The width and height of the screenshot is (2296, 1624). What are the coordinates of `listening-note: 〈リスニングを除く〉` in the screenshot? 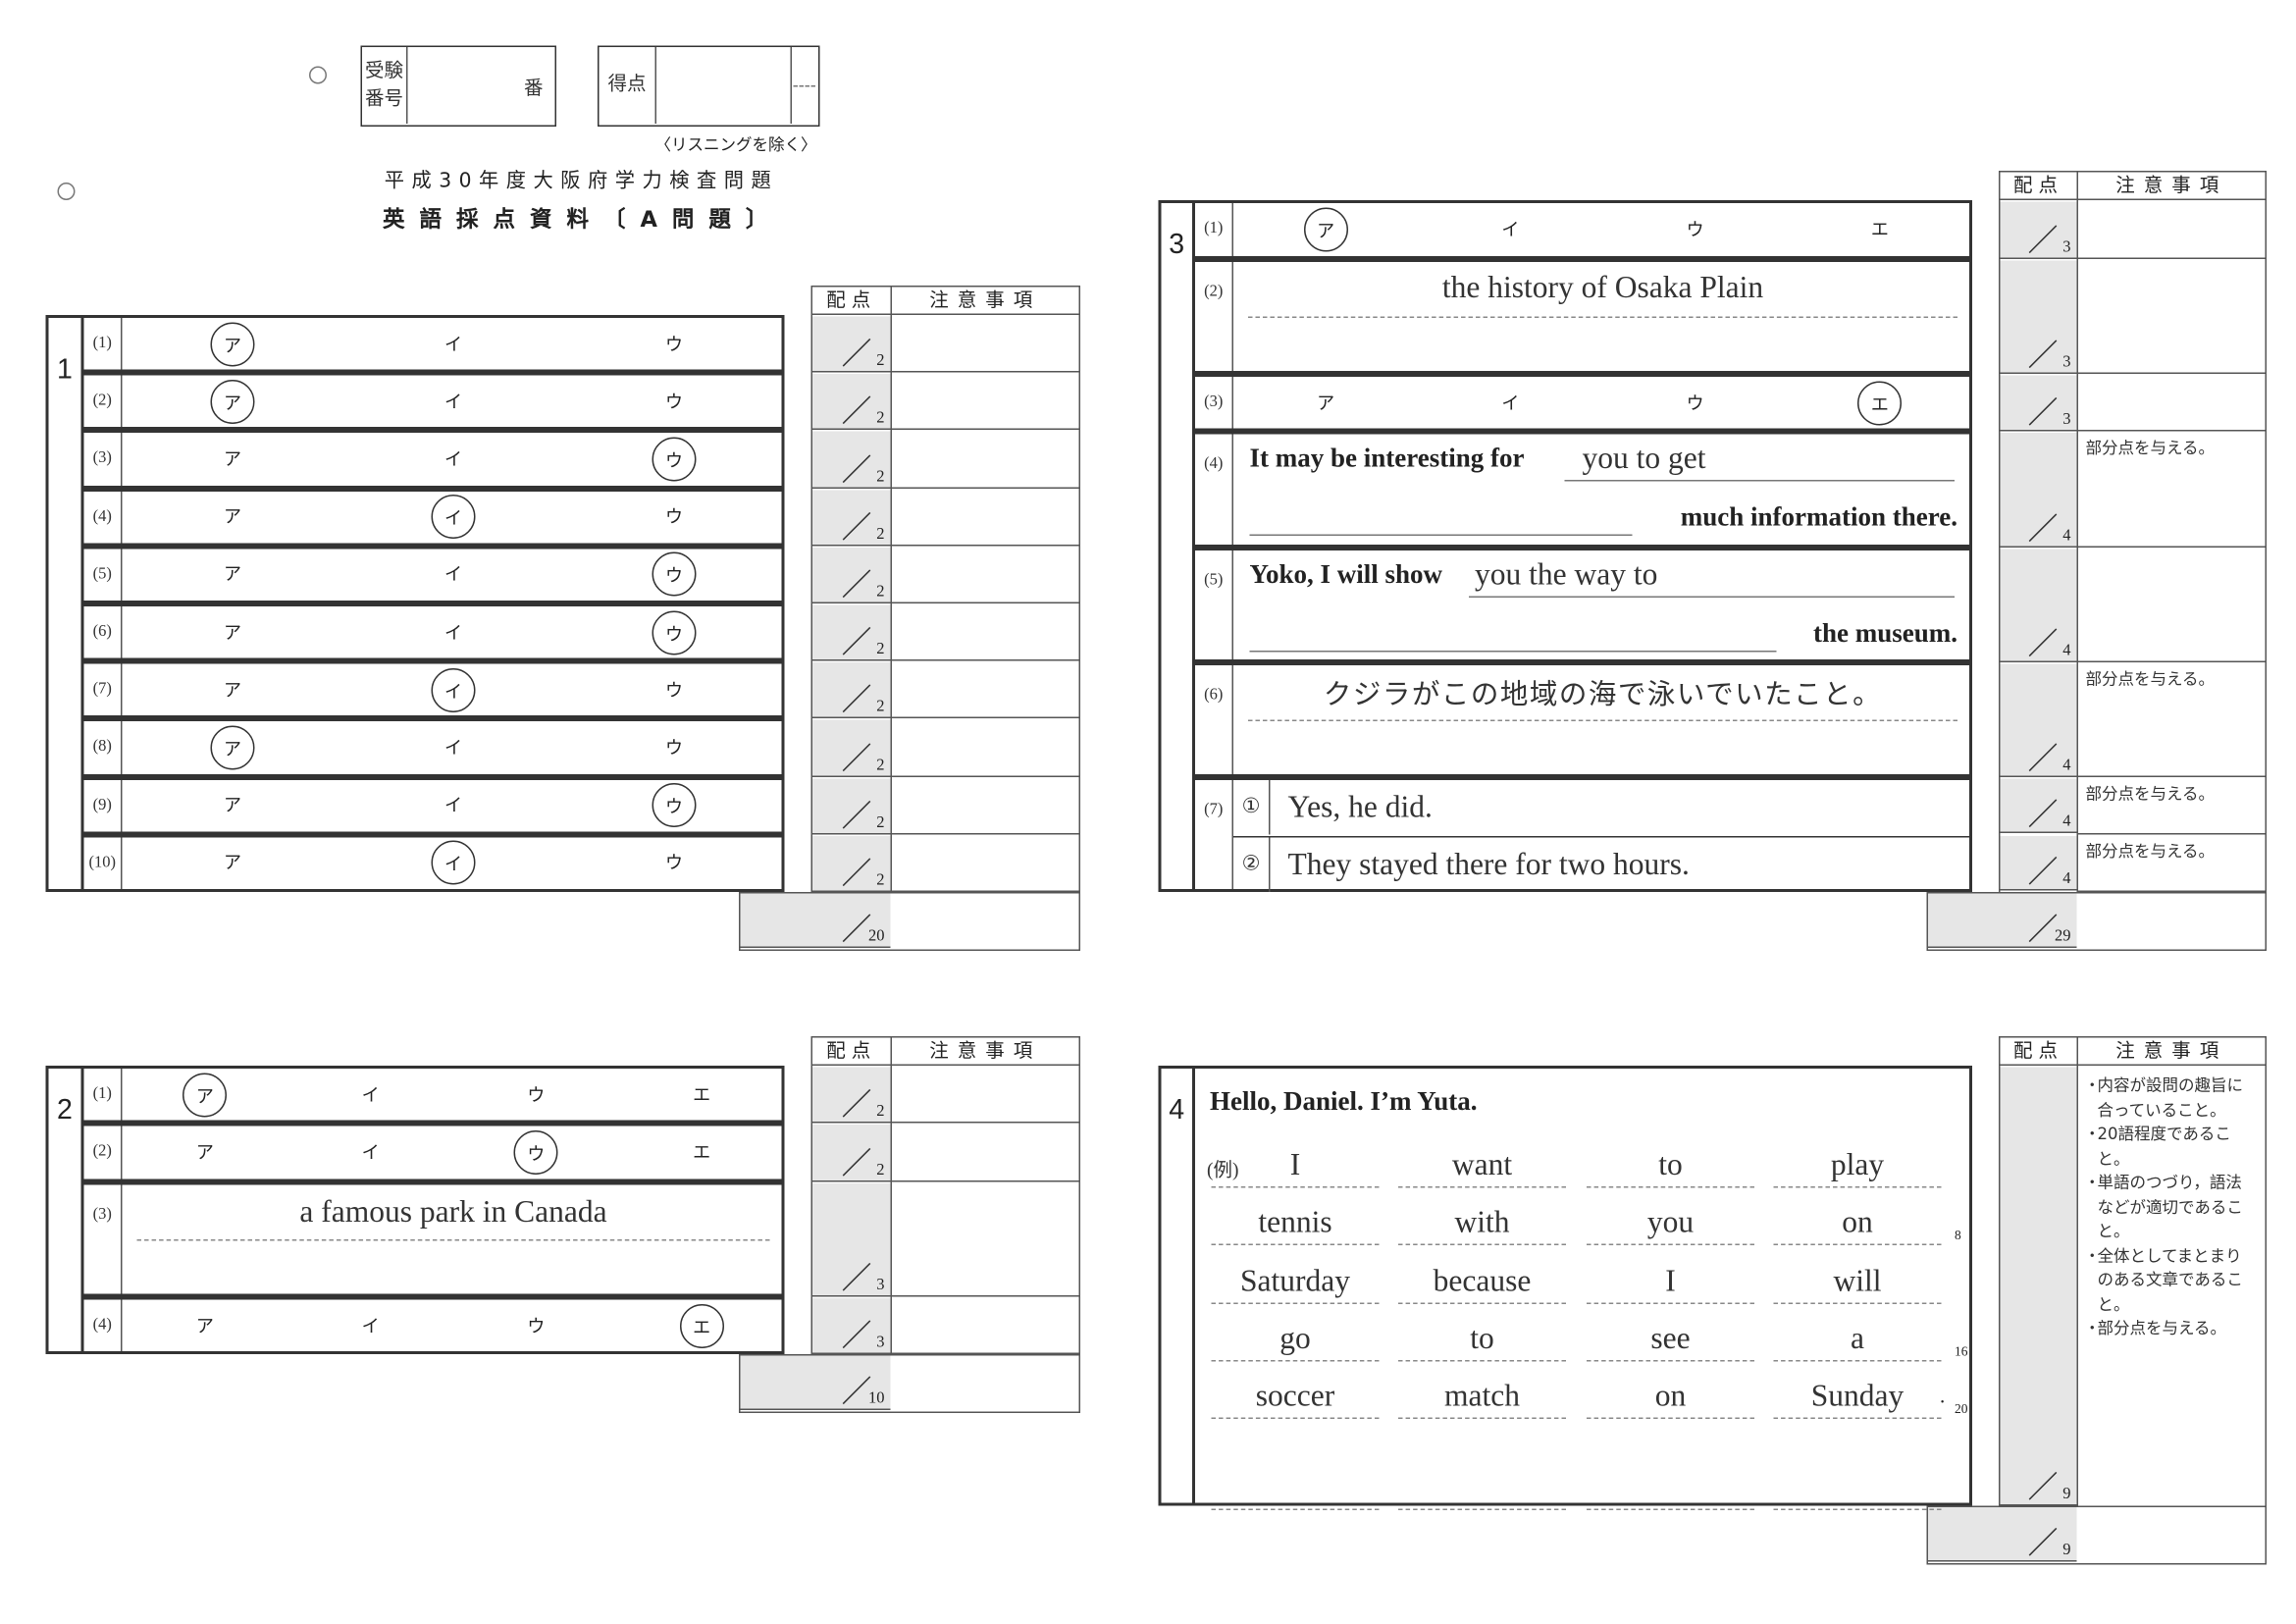 It's located at (735, 145).